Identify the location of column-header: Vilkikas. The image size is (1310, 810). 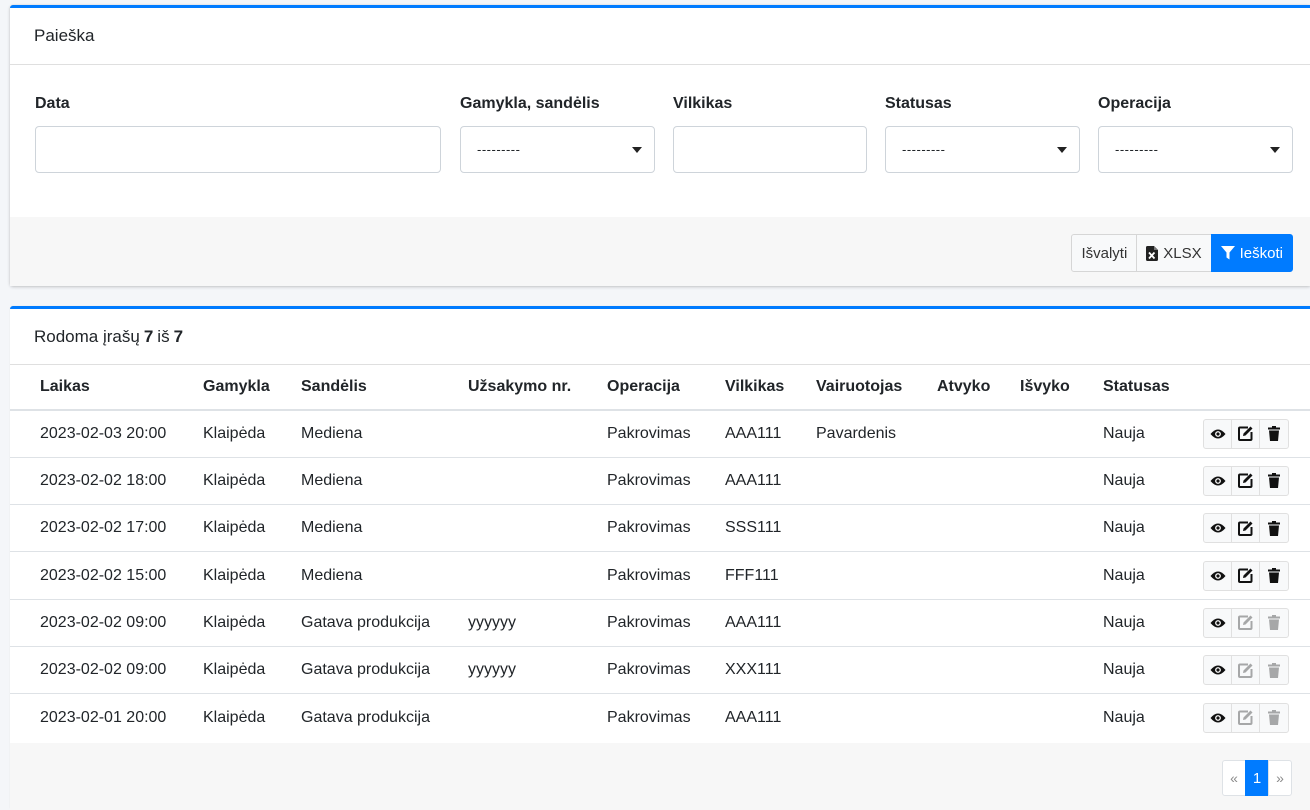
(770, 388).